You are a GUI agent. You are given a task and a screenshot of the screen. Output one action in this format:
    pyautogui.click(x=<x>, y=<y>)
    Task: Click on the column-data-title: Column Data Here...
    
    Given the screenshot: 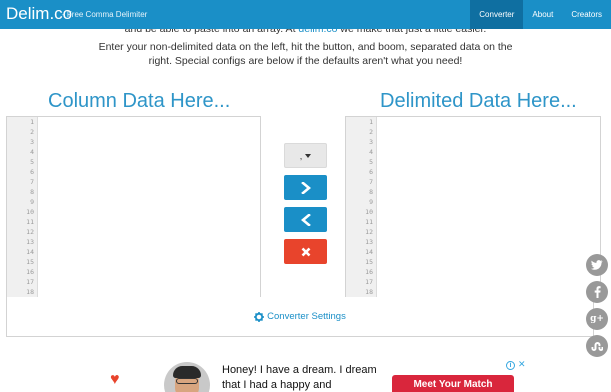 What is the action you would take?
    pyautogui.click(x=139, y=101)
    